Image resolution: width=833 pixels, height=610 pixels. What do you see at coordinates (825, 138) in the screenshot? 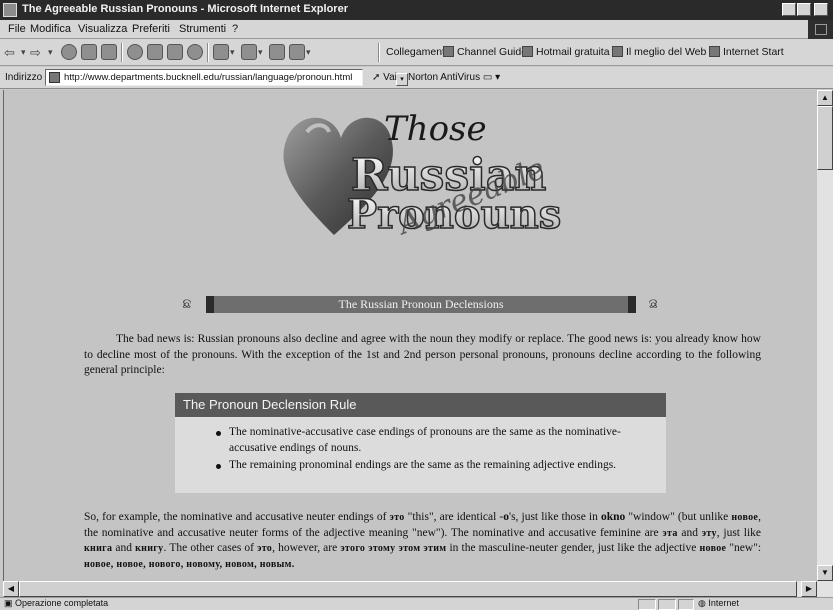
I see `vertical-scroll-thumb` at bounding box center [825, 138].